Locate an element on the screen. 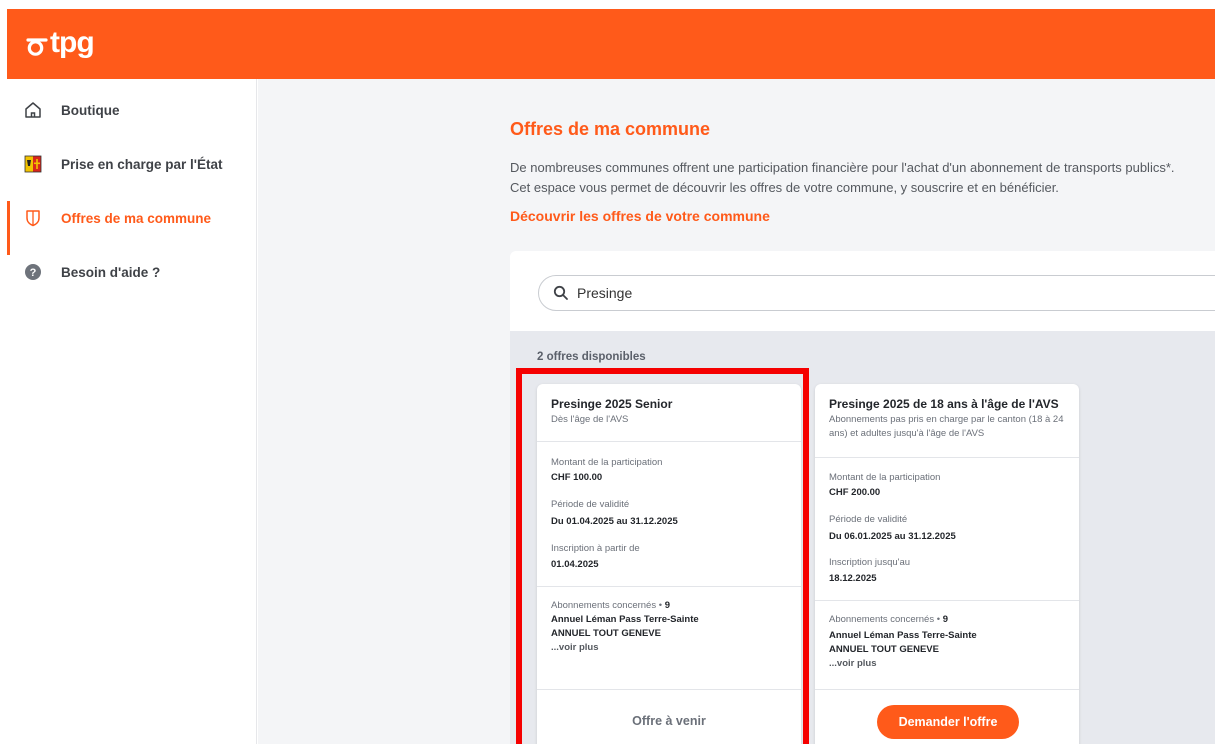 Image resolution: width=1215 pixels, height=744 pixels. registration-label: Inscription jusqu'au is located at coordinates (870, 562).